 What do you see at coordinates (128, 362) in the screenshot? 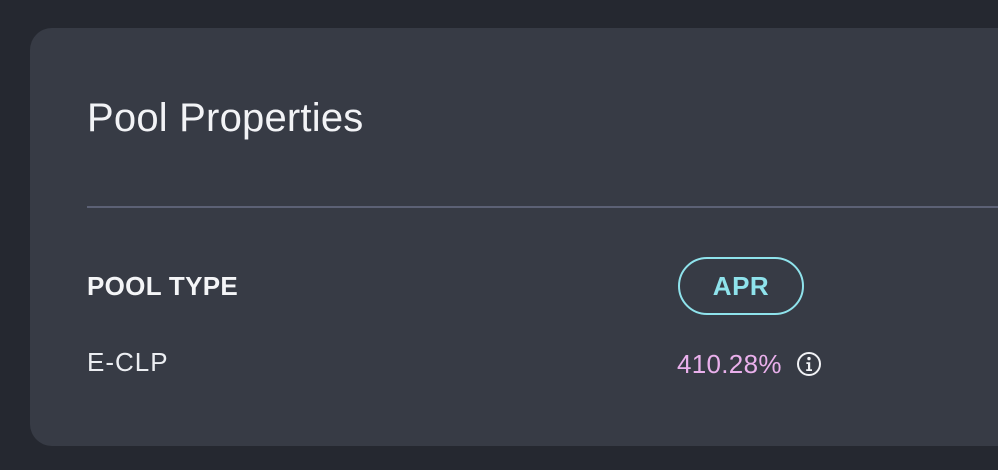
I see `pool-type-value: E-CLP` at bounding box center [128, 362].